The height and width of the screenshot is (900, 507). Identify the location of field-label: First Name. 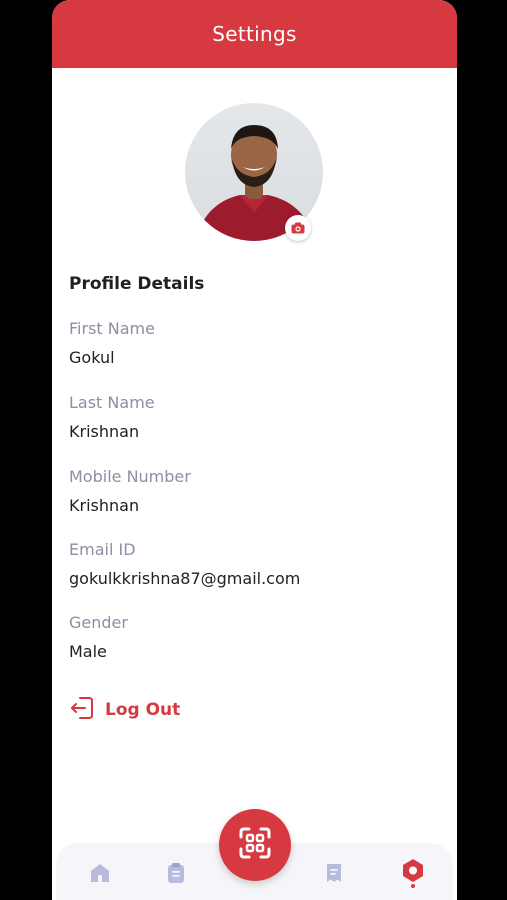
(112, 328).